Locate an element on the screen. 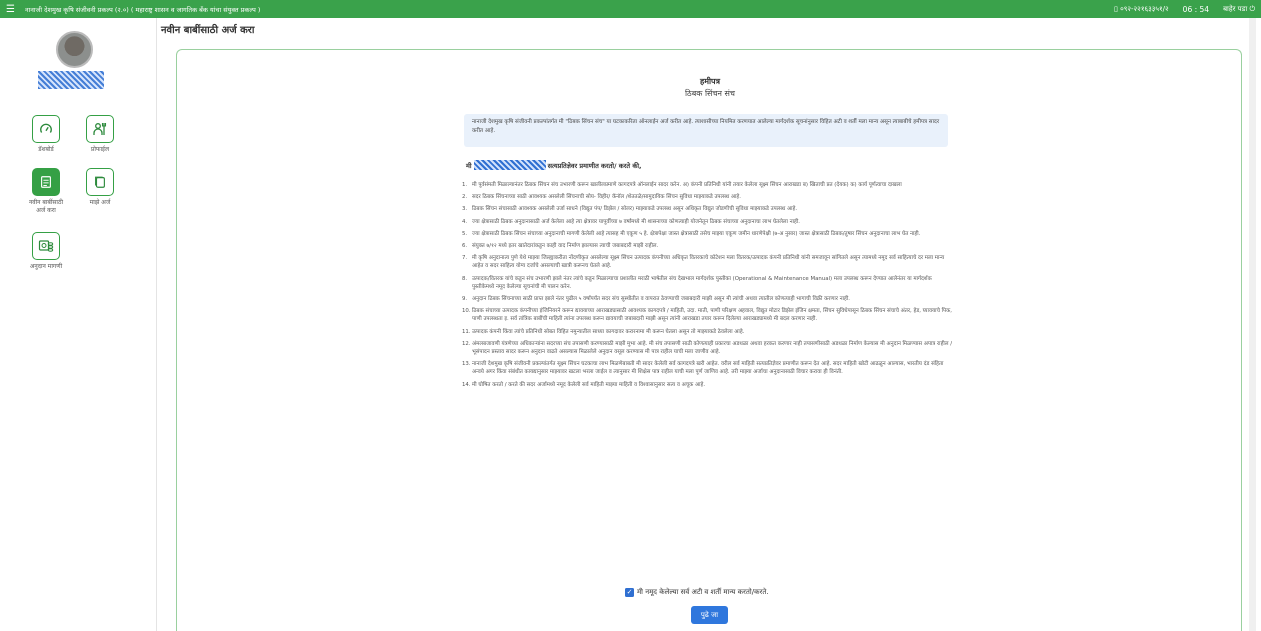 This screenshot has height=631, width=1261. sidebar-item-dashboard: डॅशबोर्ड is located at coordinates (46, 134).